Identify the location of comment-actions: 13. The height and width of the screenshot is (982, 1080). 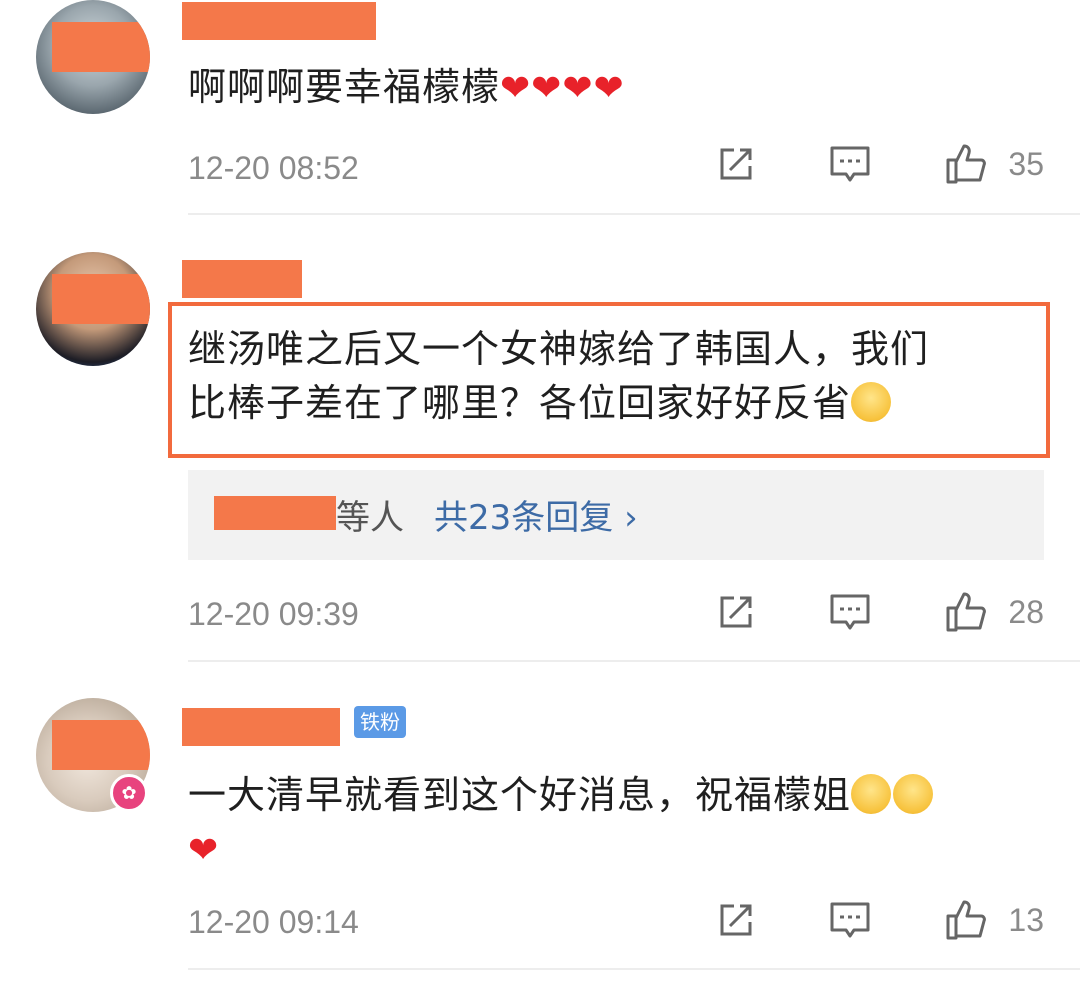
(879, 920).